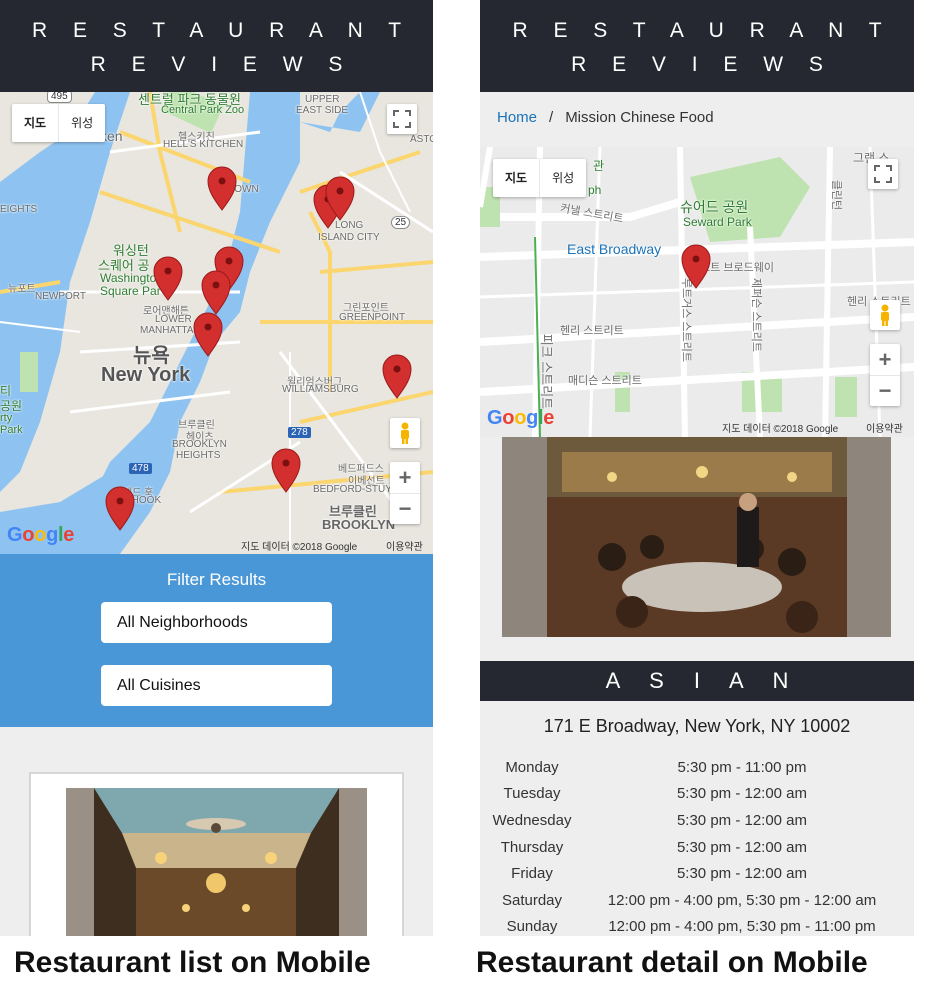 This screenshot has width=926, height=992. What do you see at coordinates (532, 927) in the screenshot?
I see `hours-day: Sunday` at bounding box center [532, 927].